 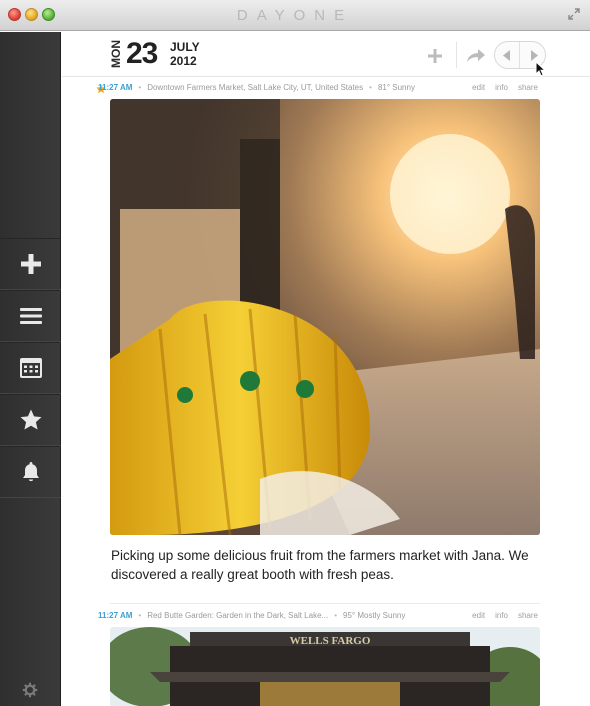 I want to click on sidebar-item-list, so click(x=30, y=316).